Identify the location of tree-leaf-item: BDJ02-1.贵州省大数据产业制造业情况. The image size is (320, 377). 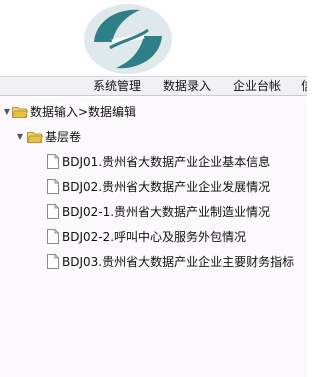
(153, 212).